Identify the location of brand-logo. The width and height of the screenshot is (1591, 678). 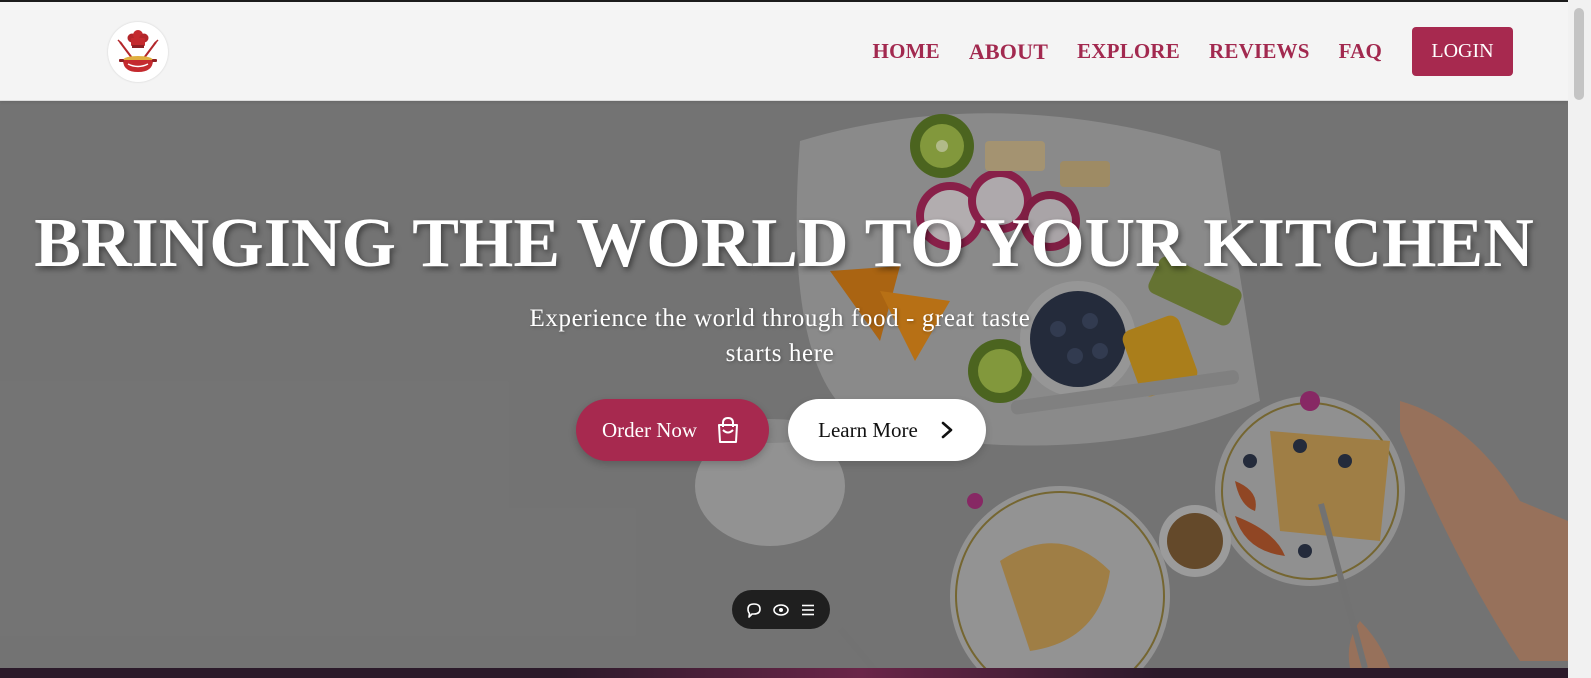
(138, 52).